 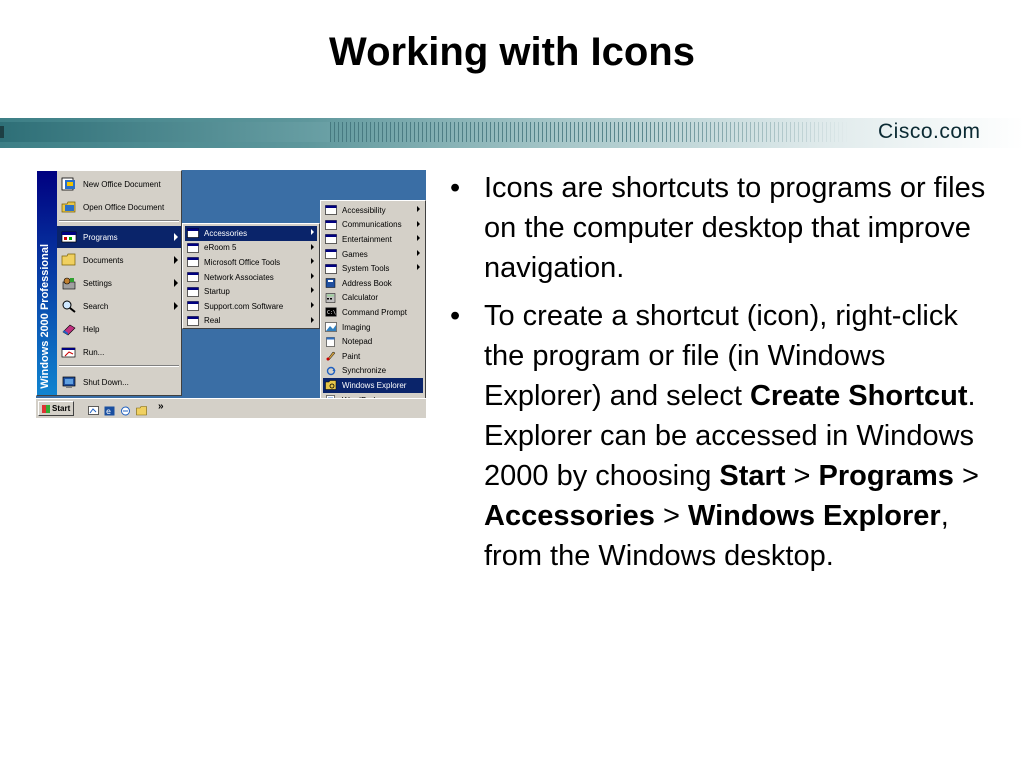 I want to click on submenu-item-label: Windows Explorer, so click(x=374, y=385).